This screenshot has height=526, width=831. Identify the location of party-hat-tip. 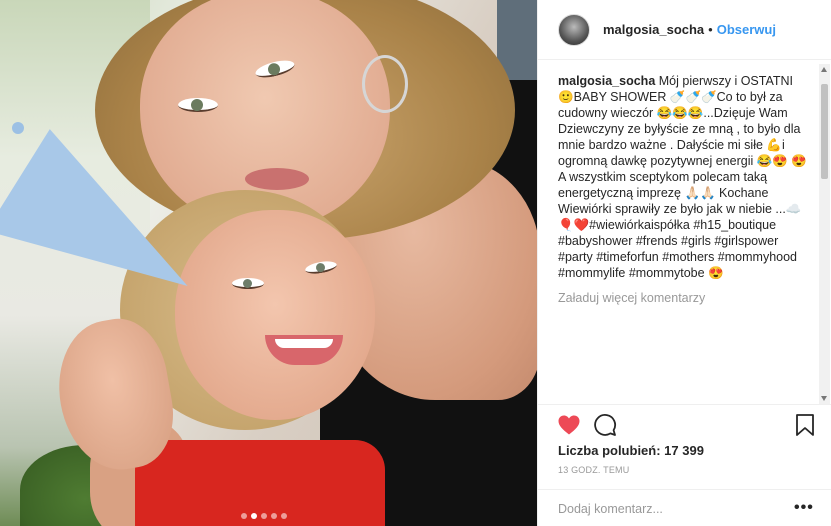
(18, 128).